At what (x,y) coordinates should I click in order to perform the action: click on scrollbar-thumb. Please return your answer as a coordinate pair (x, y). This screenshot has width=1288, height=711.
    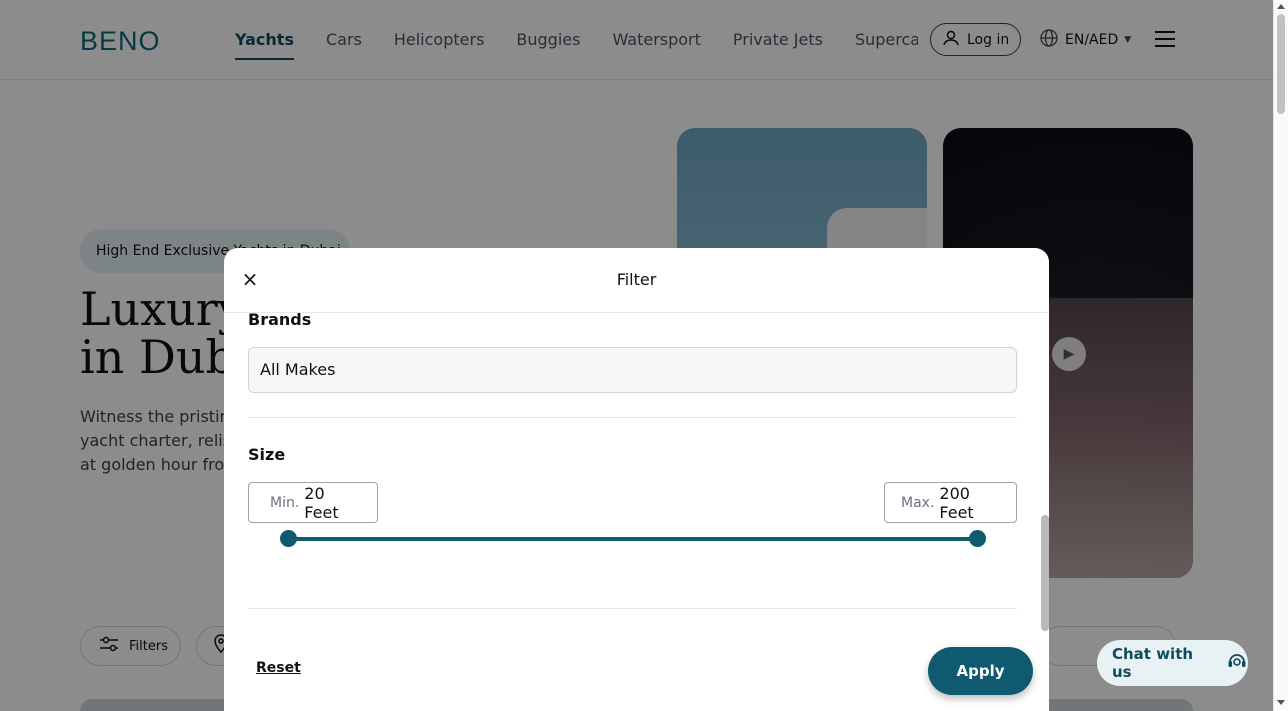
    Looking at the image, I should click on (1281, 64).